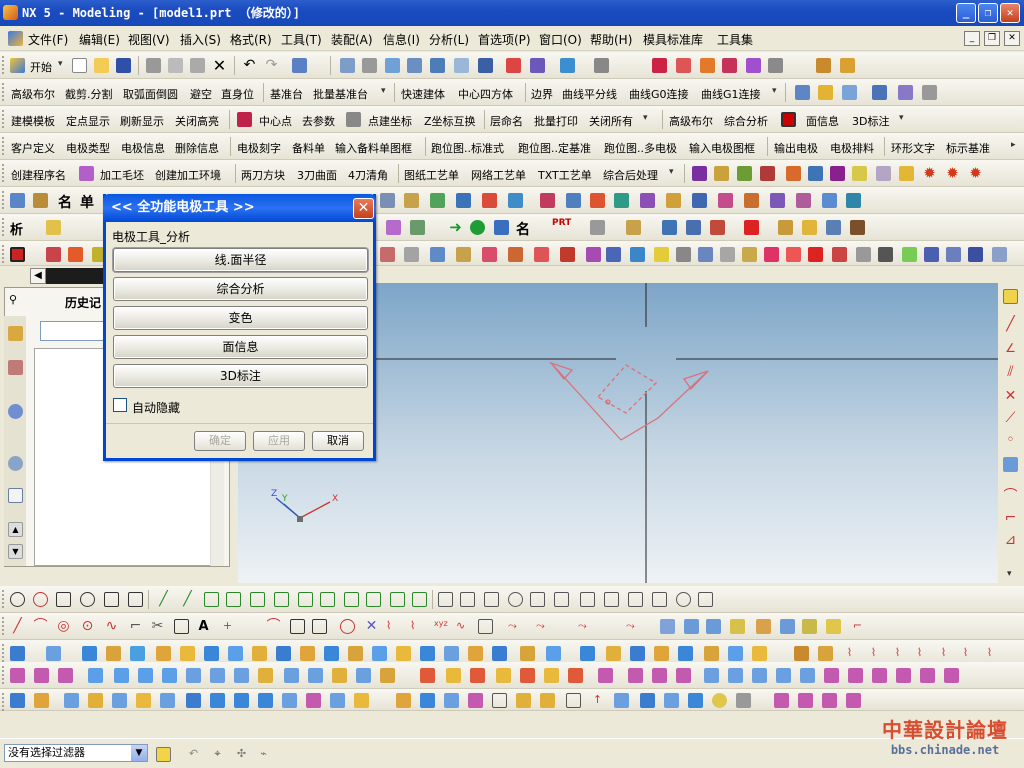 The width and height of the screenshot is (1024, 768). Describe the element at coordinates (953, 254) in the screenshot. I see `utility-c-29-icon` at that location.